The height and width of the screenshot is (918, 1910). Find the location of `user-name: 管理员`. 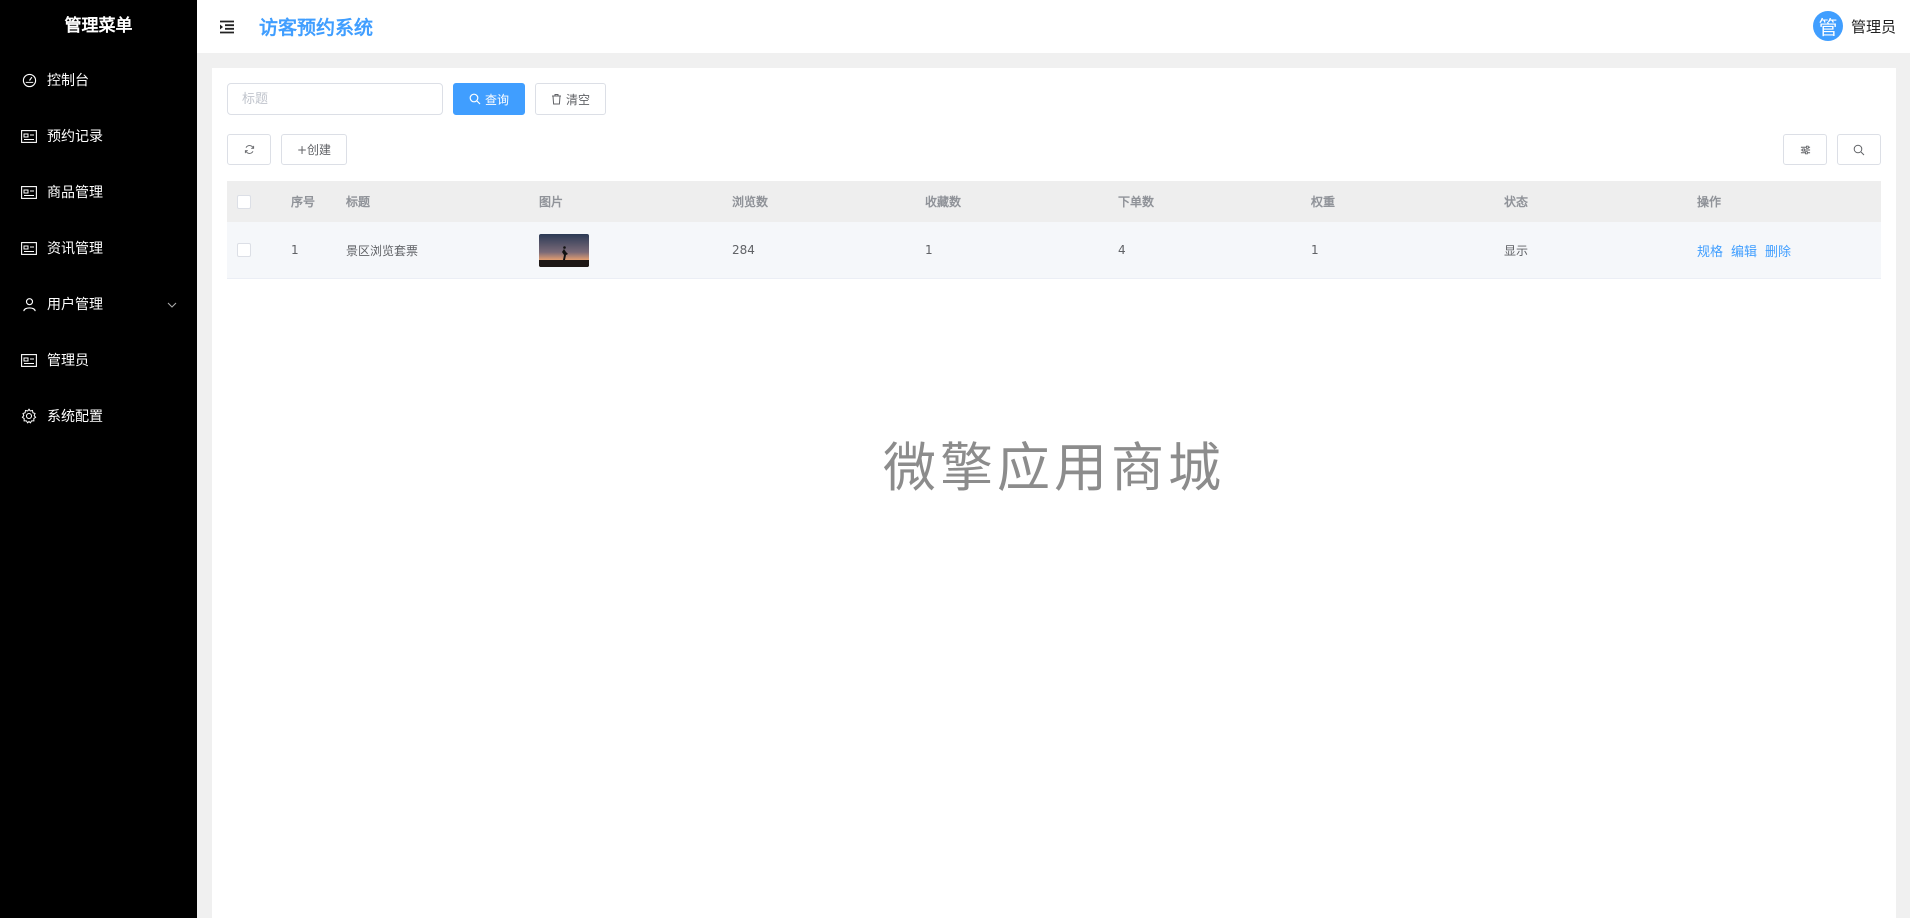

user-name: 管理员 is located at coordinates (1873, 26).